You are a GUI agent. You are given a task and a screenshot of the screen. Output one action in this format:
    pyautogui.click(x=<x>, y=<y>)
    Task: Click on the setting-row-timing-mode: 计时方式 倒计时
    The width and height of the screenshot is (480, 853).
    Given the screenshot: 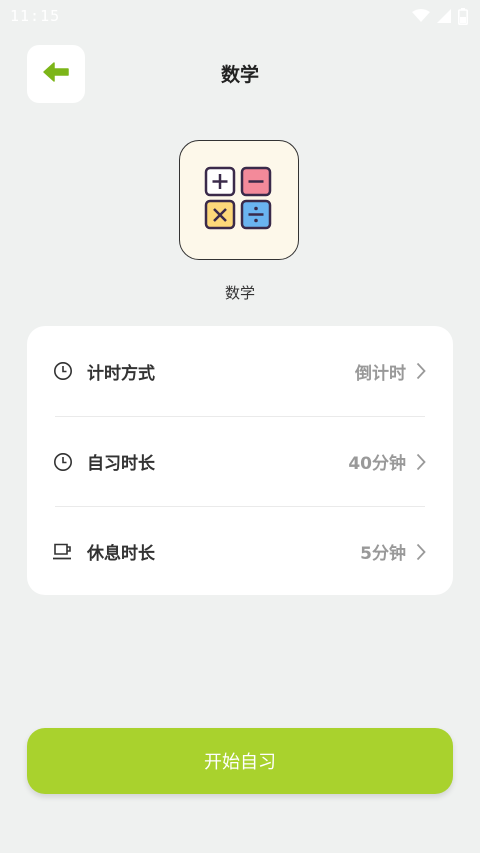 What is the action you would take?
    pyautogui.click(x=241, y=371)
    